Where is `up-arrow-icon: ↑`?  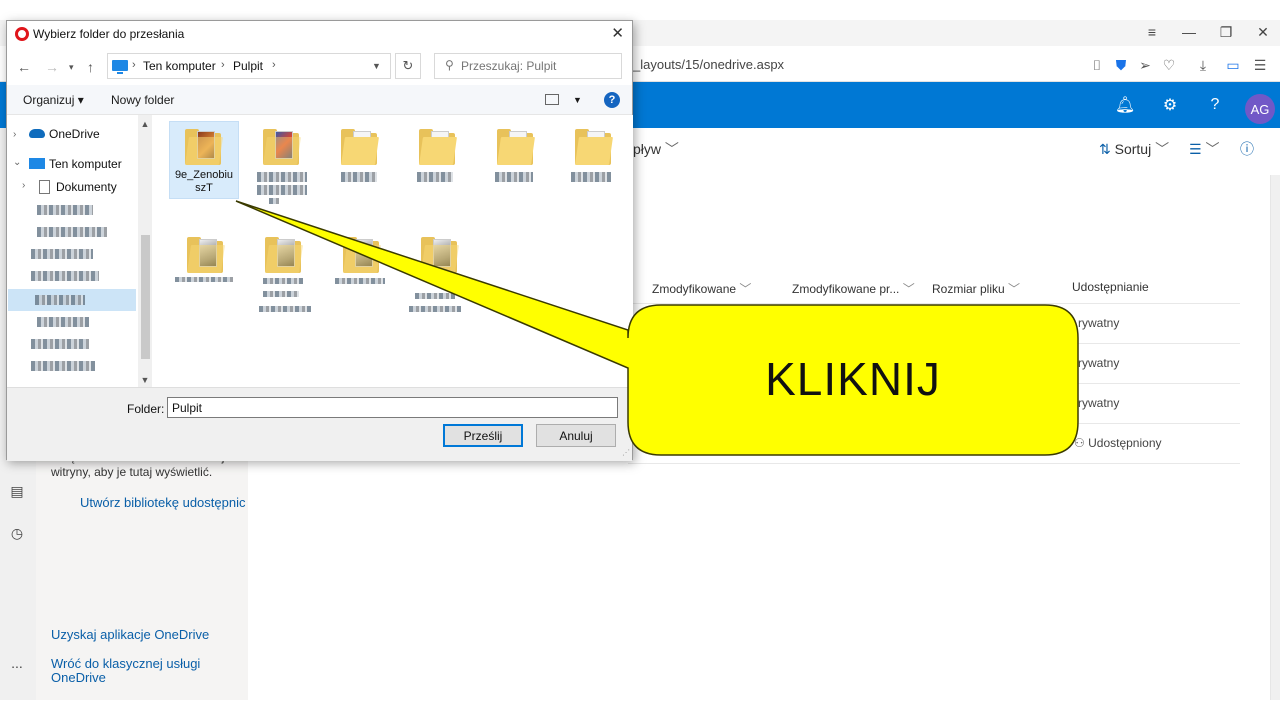
up-arrow-icon: ↑ is located at coordinates (90, 67).